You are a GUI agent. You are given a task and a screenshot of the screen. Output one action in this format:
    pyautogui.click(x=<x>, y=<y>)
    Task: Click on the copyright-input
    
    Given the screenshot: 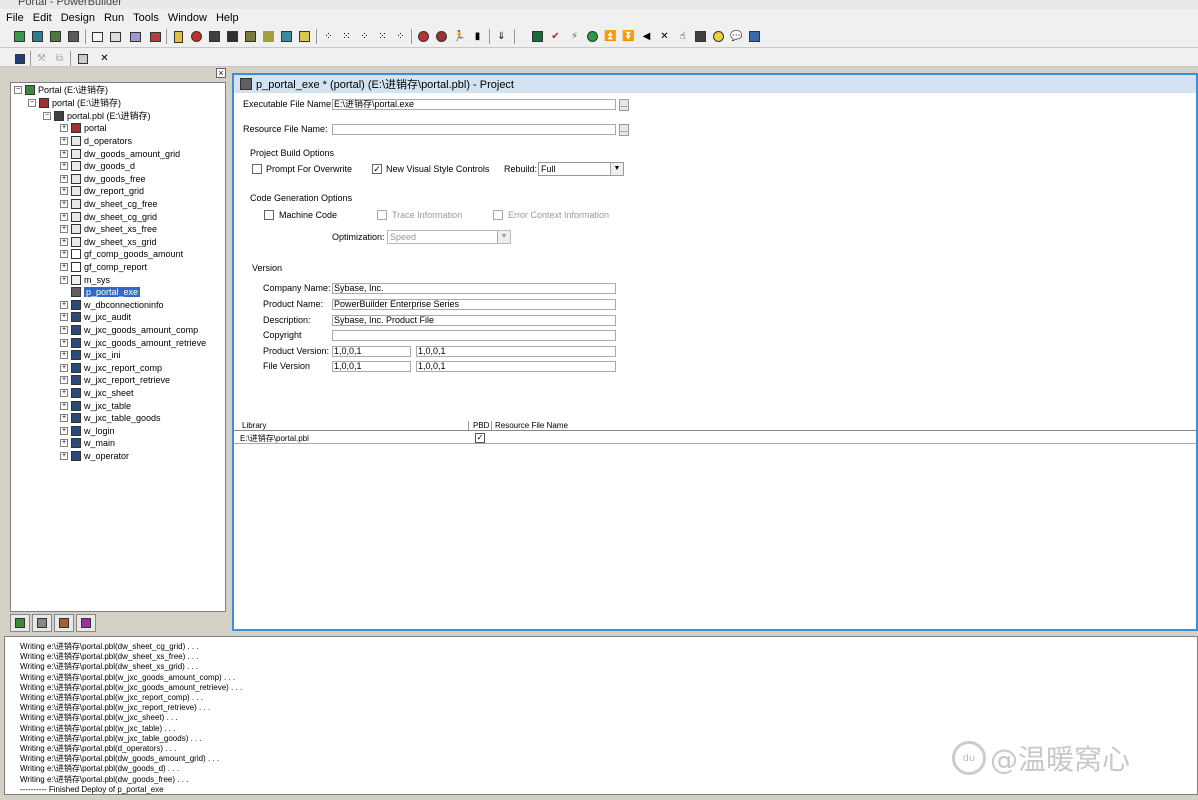 What is the action you would take?
    pyautogui.click(x=474, y=335)
    